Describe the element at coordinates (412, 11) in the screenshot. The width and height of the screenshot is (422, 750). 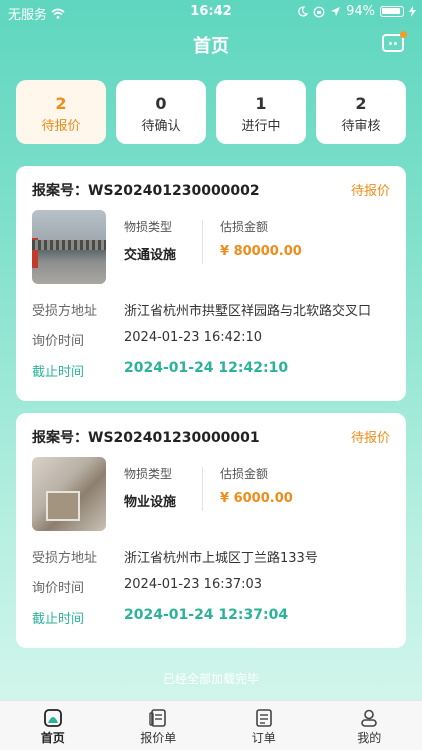
I see `charging-icon` at that location.